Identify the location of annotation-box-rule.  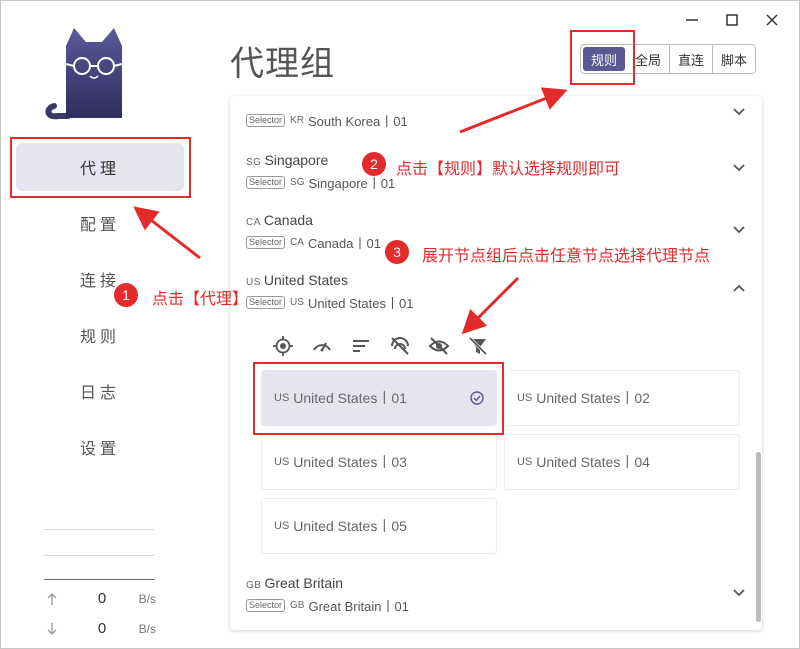
(602, 57).